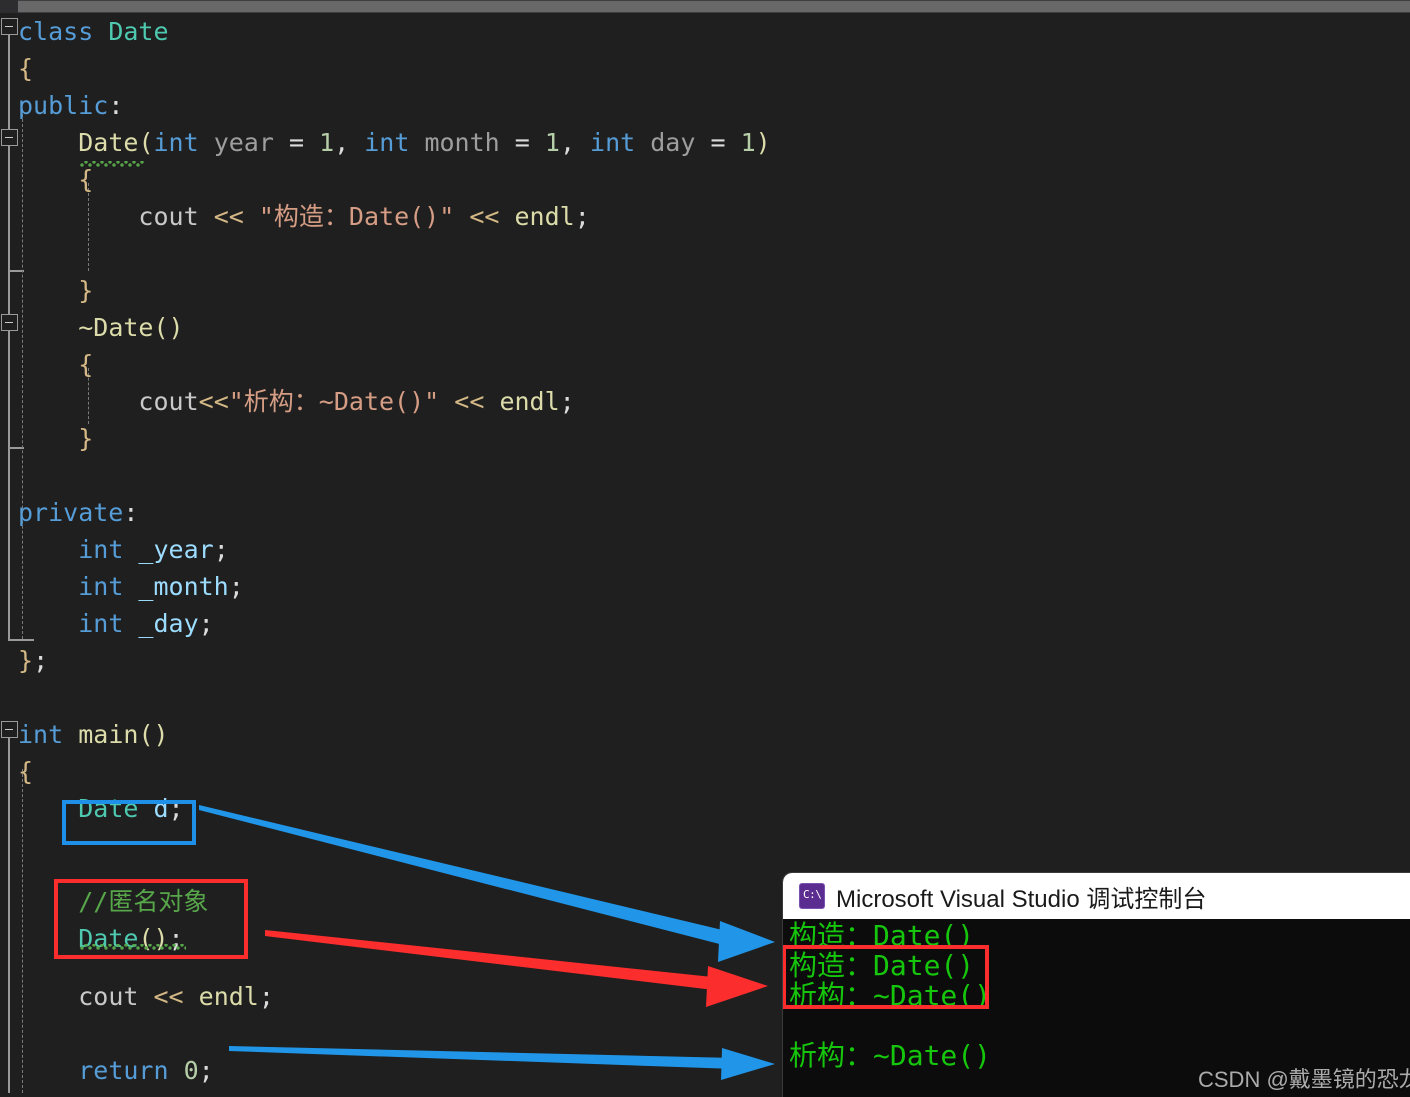 The image size is (1410, 1097). Describe the element at coordinates (886, 977) in the screenshot. I see `console-highlight-box` at that location.